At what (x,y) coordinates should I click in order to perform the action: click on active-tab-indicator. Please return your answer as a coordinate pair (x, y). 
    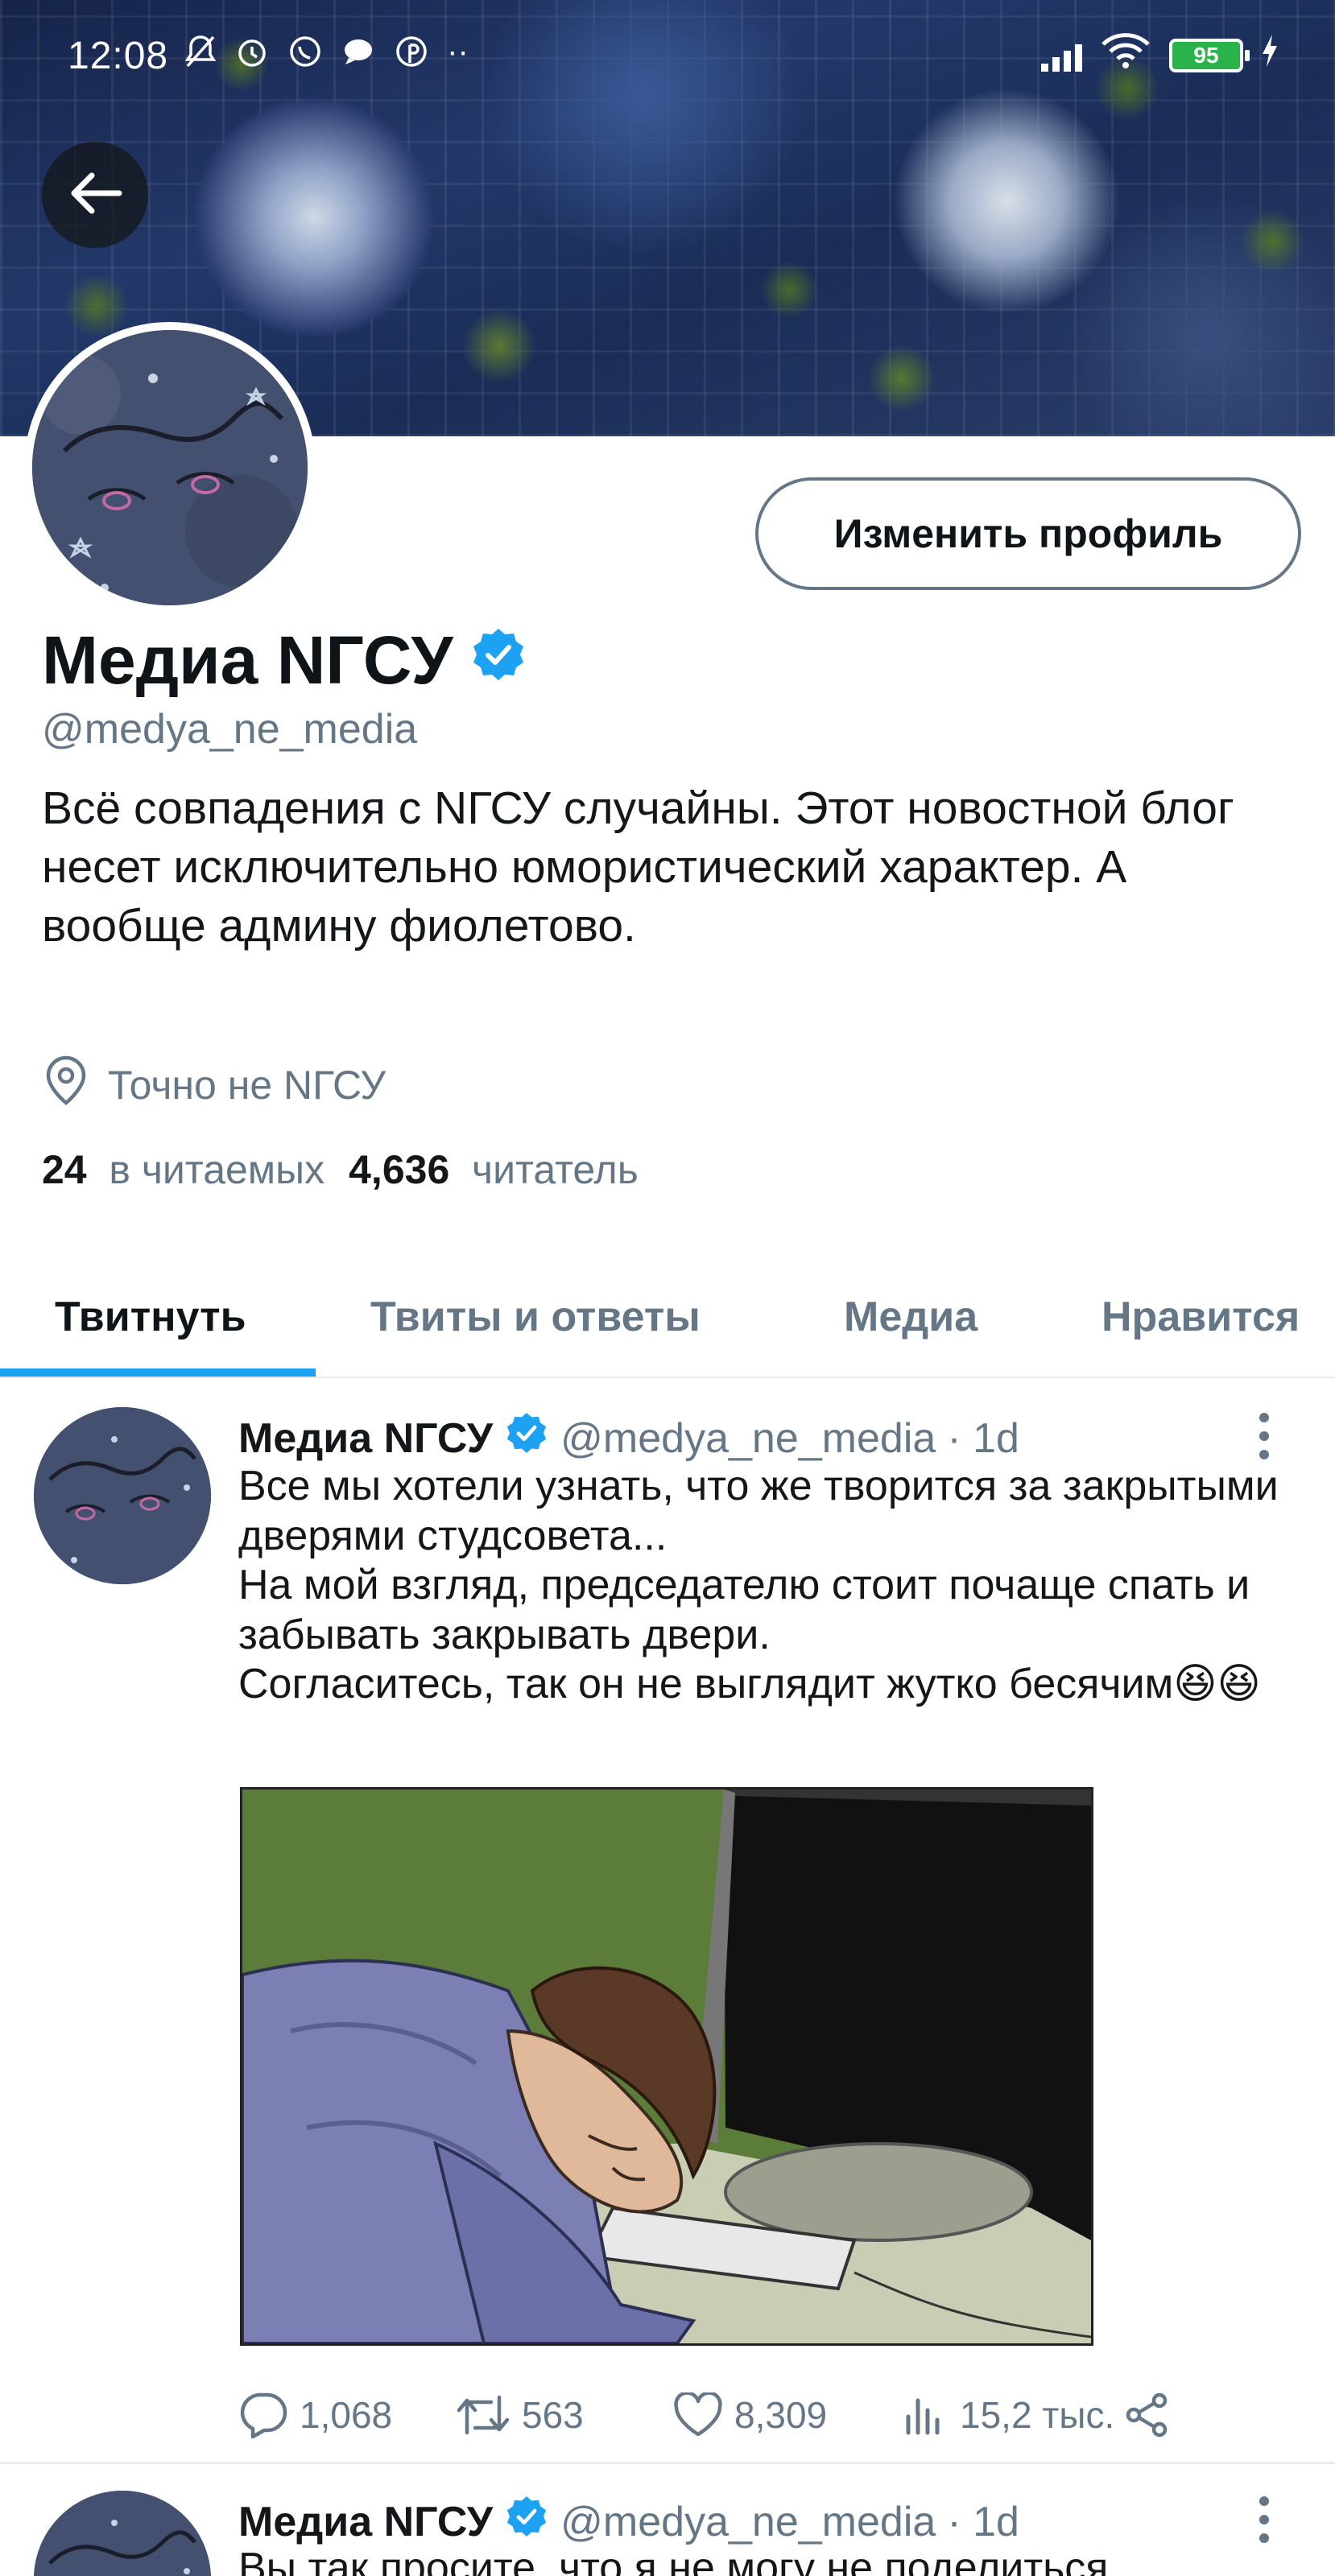
    Looking at the image, I should click on (158, 1372).